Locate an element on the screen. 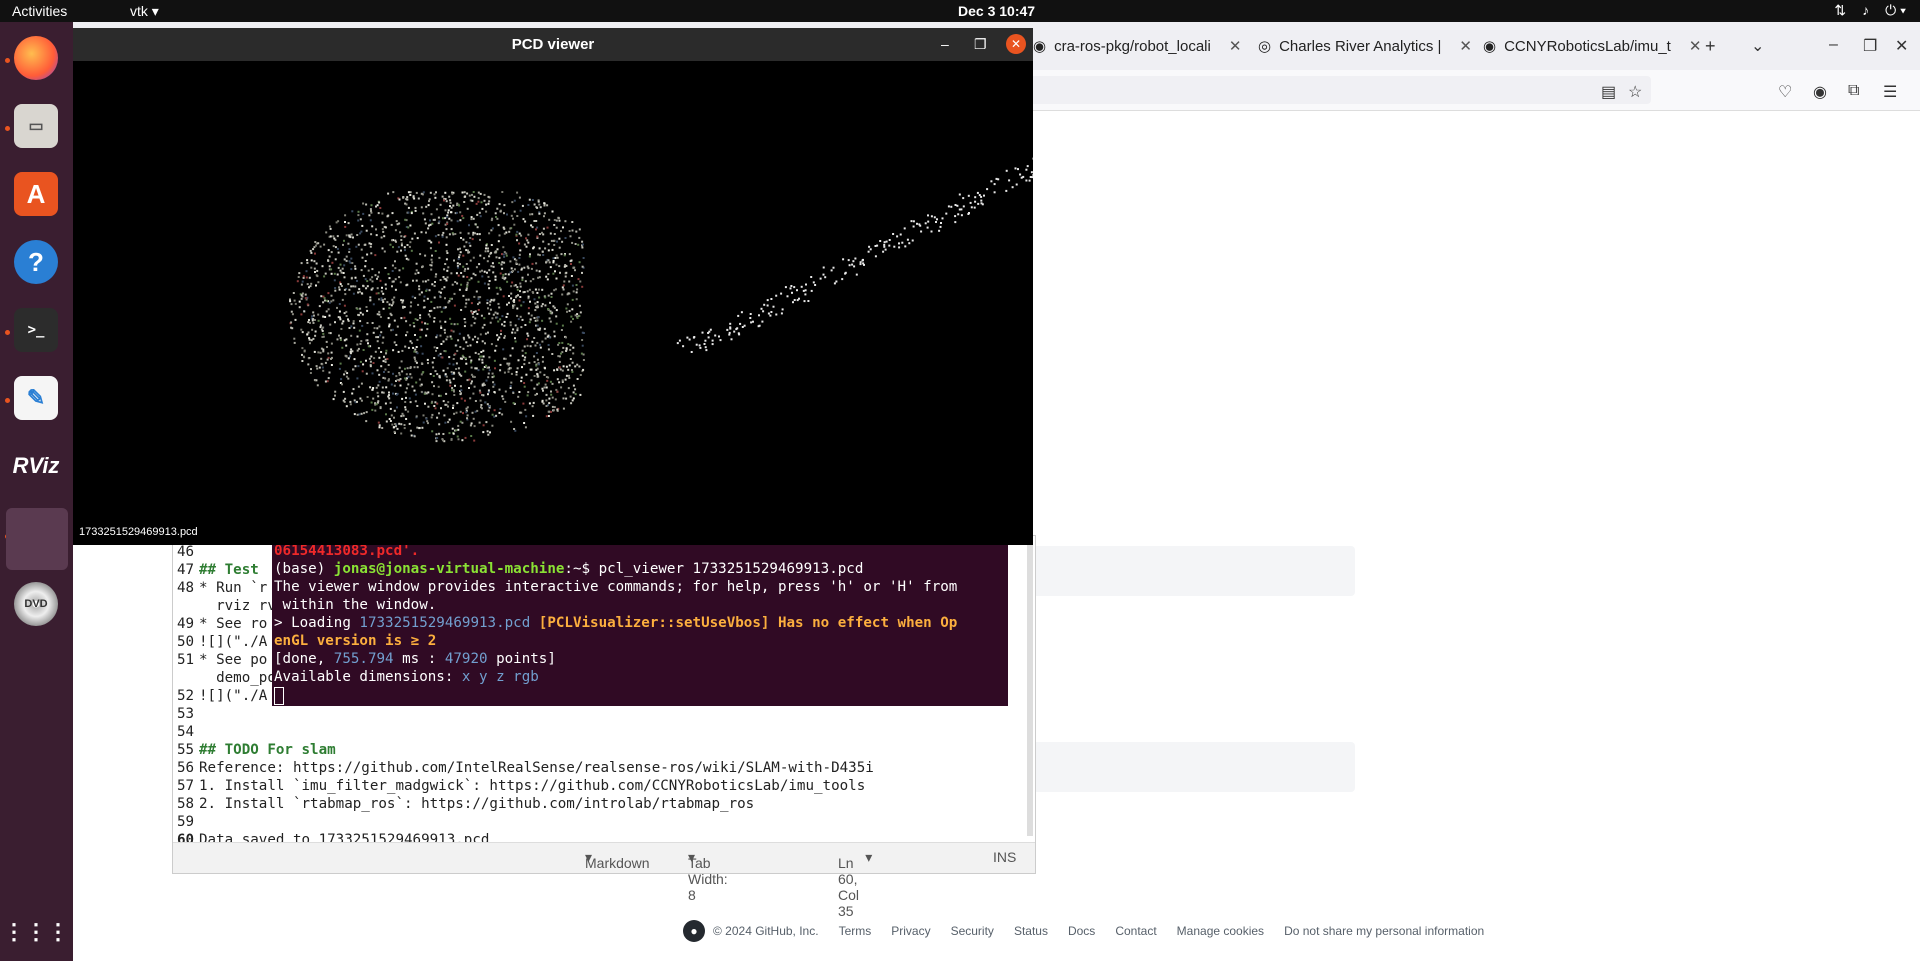  footer-link-status: Status is located at coordinates (1031, 931).